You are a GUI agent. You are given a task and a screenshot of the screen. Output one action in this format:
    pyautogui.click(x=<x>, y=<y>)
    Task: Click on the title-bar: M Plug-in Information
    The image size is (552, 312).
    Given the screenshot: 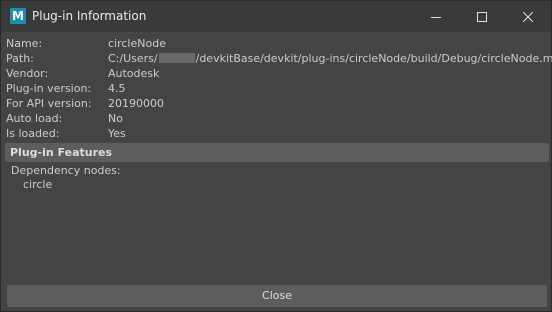 What is the action you would take?
    pyautogui.click(x=276, y=16)
    